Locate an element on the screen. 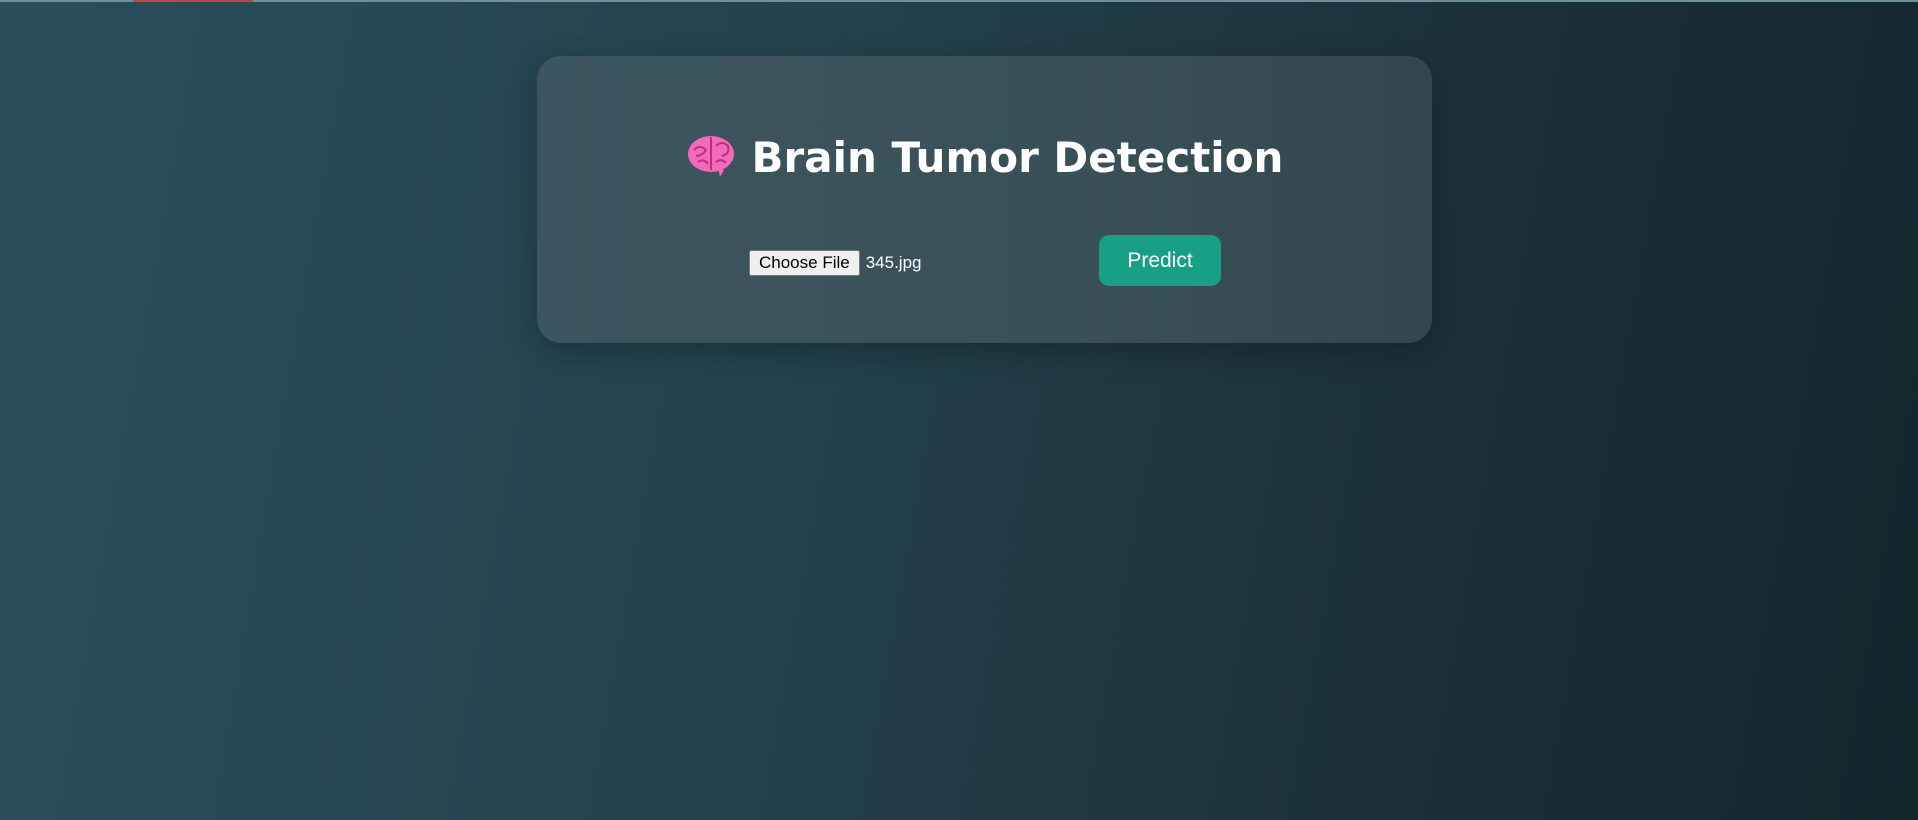  file-upload: Choose File 345.jpg is located at coordinates (835, 263).